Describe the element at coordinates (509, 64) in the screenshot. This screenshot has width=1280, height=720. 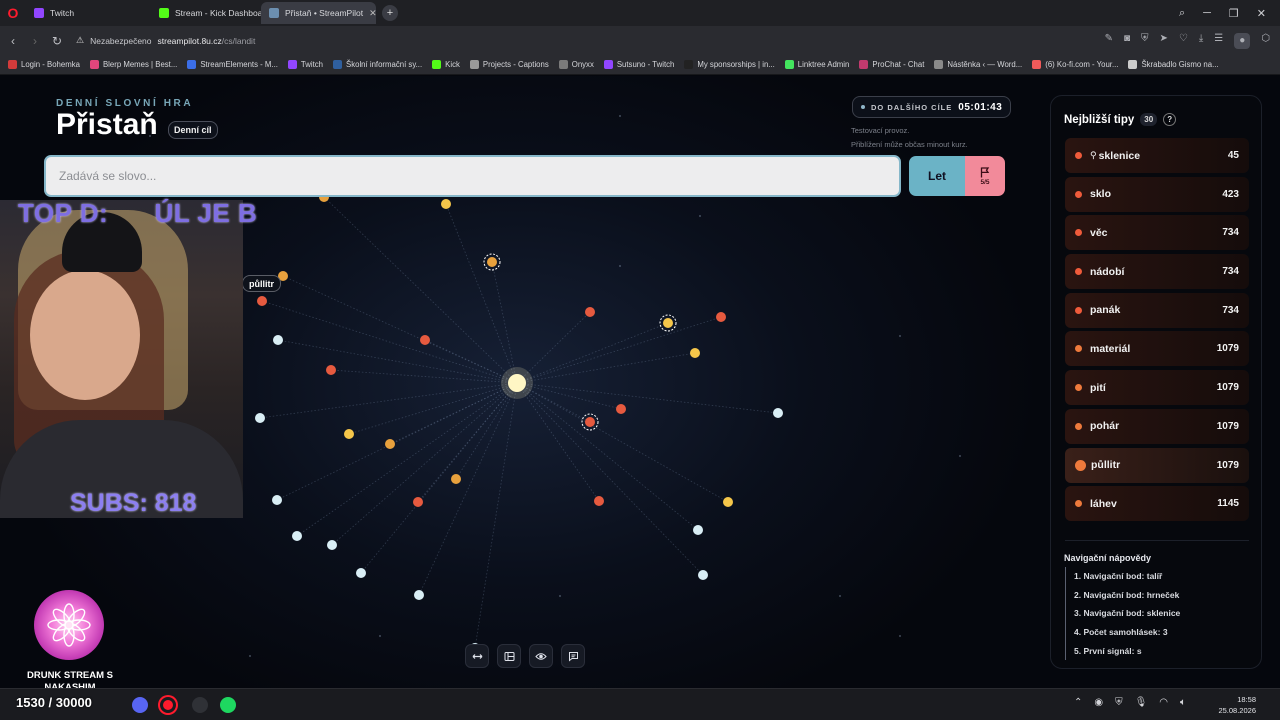
I see `bookmark-item: Projects - Captions` at that location.